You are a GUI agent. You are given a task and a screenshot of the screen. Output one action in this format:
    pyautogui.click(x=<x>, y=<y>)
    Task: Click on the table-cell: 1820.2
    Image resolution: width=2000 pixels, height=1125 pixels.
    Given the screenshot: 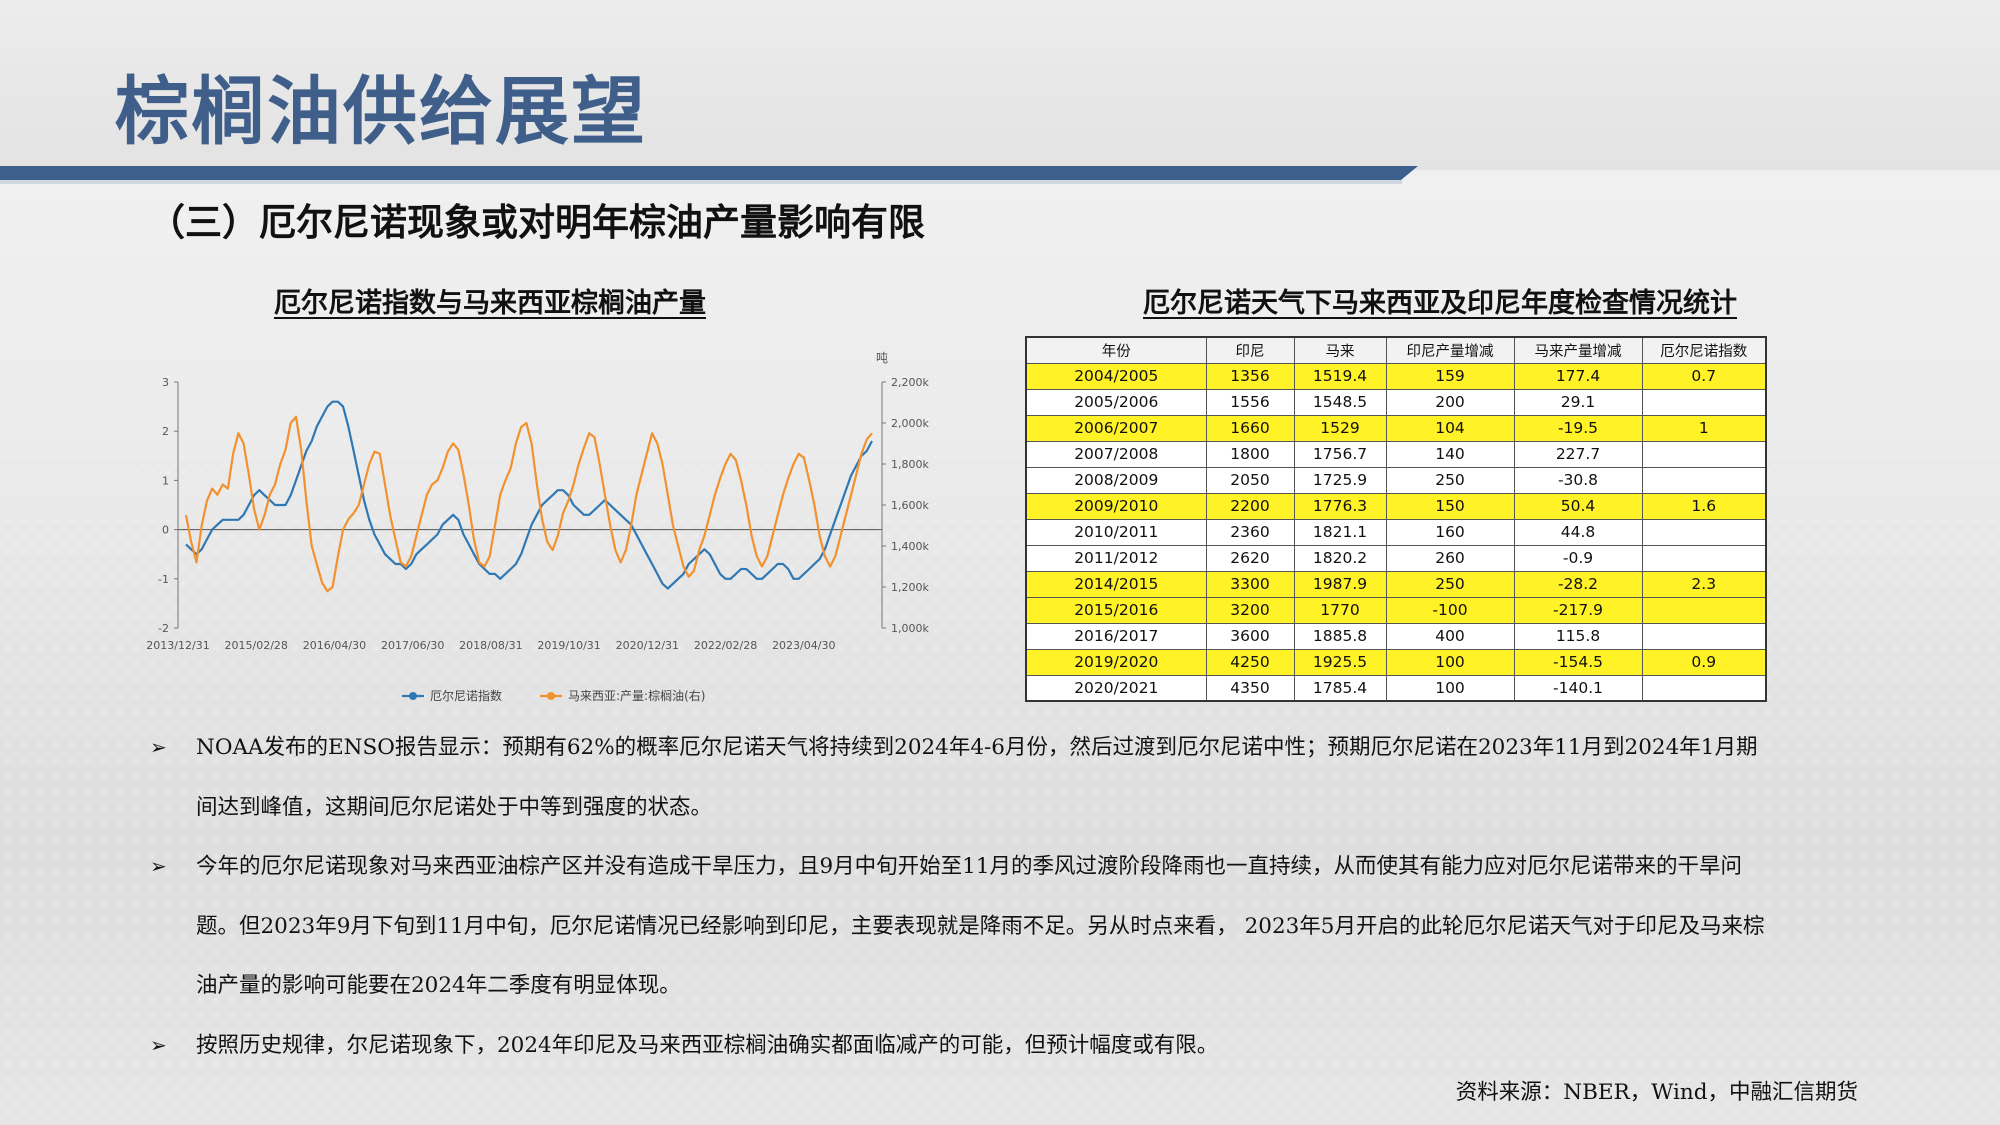 What is the action you would take?
    pyautogui.click(x=1340, y=558)
    